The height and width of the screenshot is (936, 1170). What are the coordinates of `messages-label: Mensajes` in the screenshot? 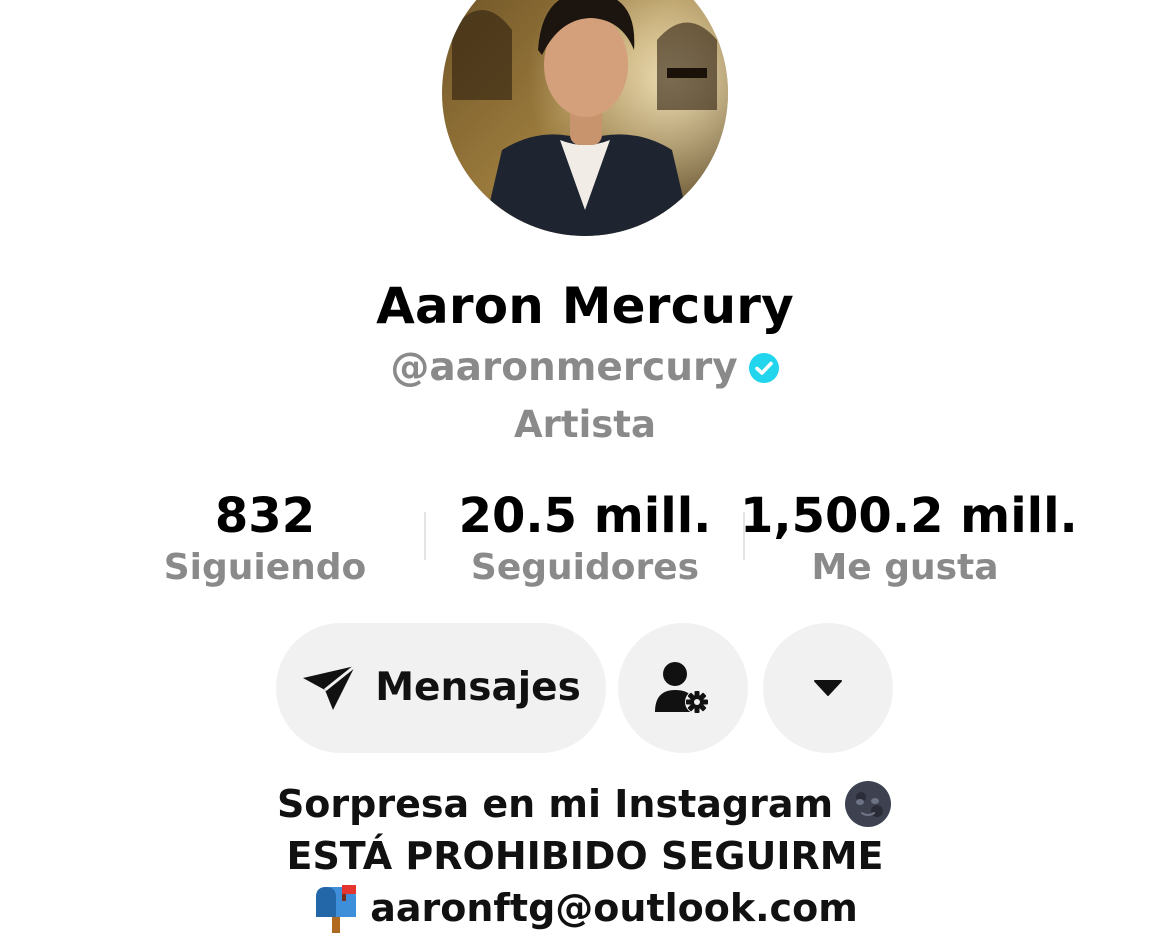 It's located at (478, 687).